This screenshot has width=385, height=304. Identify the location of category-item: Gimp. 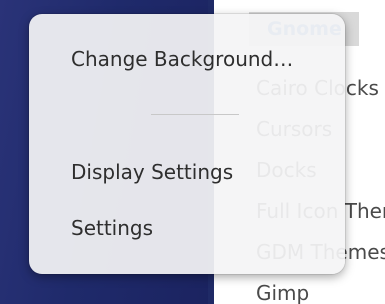
(320, 289).